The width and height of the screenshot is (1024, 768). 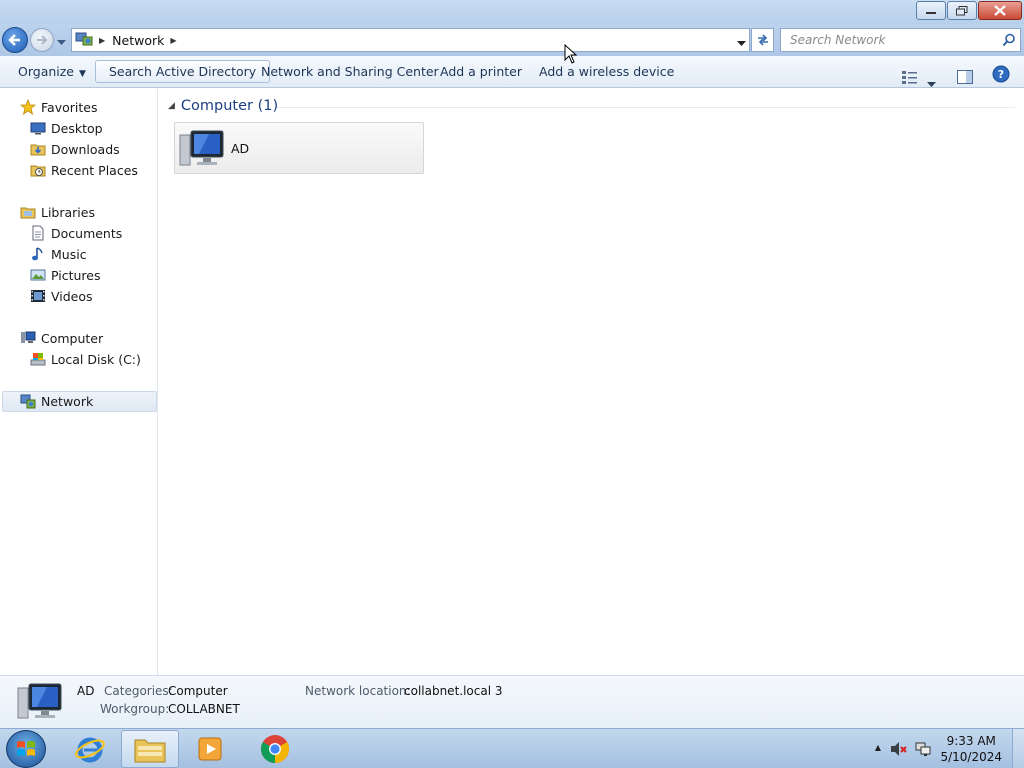 What do you see at coordinates (931, 10) in the screenshot?
I see `minimize-button` at bounding box center [931, 10].